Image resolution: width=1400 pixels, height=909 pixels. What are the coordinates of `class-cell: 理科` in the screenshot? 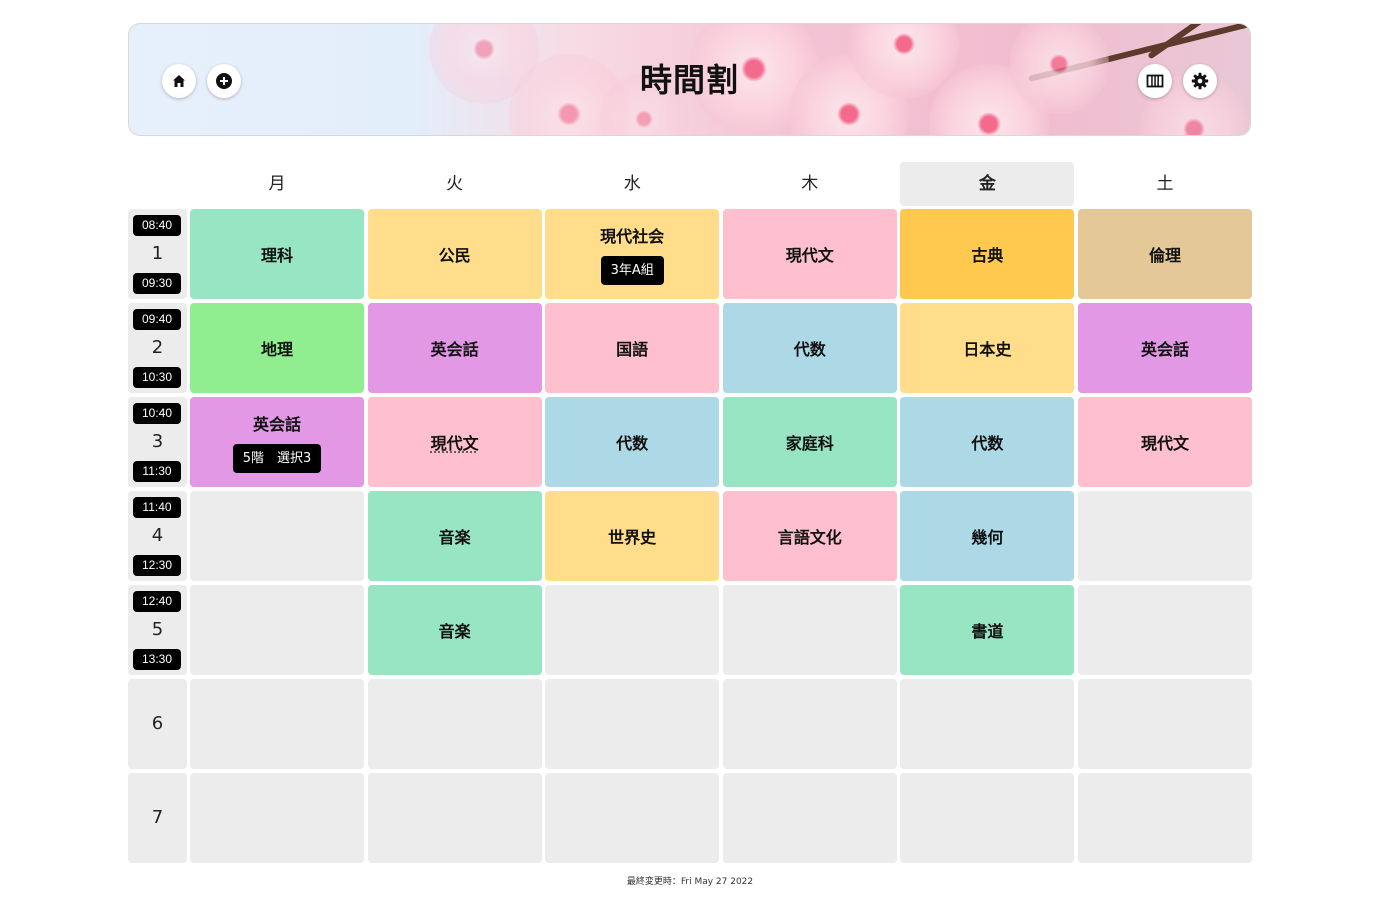 It's located at (277, 254).